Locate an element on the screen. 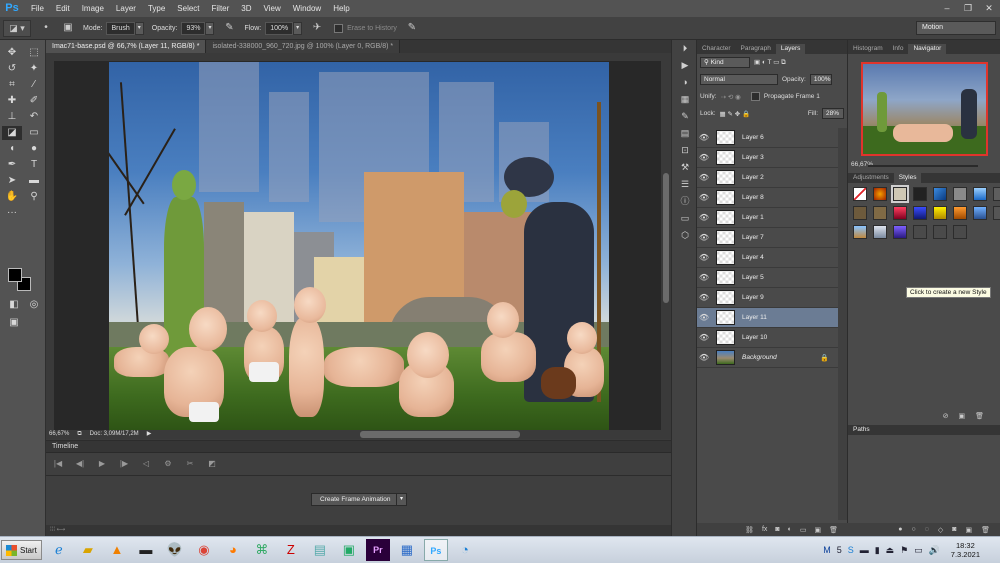 This screenshot has width=1000, height=563. type-tool-icon: T is located at coordinates (34, 165).